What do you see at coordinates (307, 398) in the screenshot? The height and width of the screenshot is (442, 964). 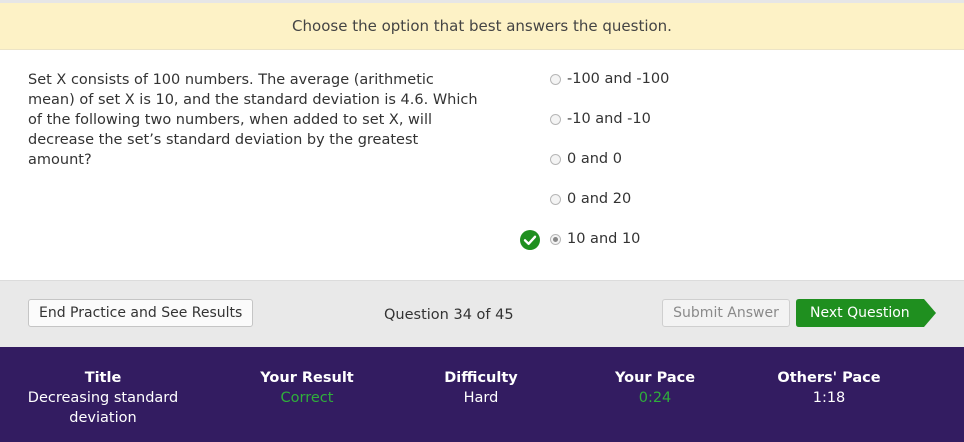 I see `stat-value: Correct` at bounding box center [307, 398].